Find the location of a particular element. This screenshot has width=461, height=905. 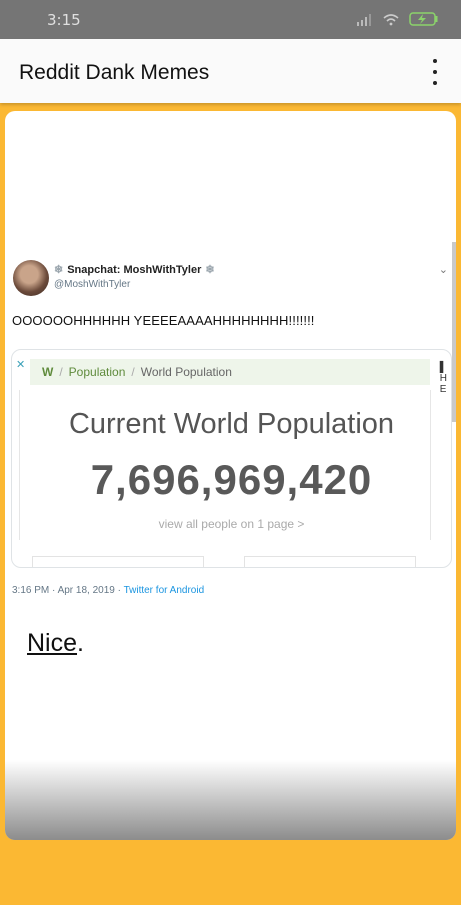

more-vert-icon is located at coordinates (435, 72).